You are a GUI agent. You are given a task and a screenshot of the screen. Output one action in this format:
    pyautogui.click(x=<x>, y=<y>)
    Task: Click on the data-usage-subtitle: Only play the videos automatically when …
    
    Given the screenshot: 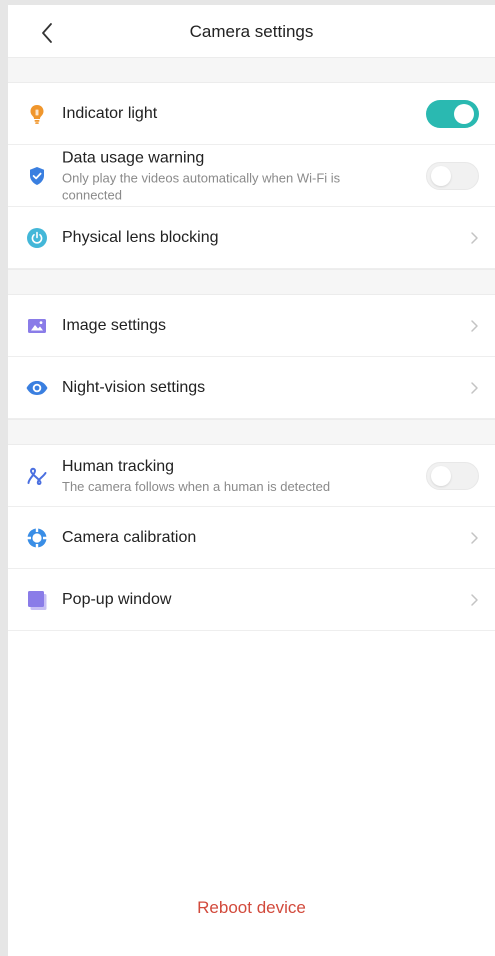 What is the action you would take?
    pyautogui.click(x=201, y=186)
    